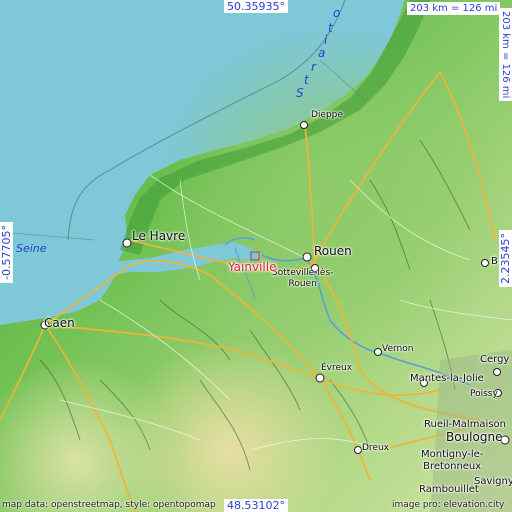 The width and height of the screenshot is (512, 512). I want to click on city-label-vernon: Vernon, so click(398, 349).